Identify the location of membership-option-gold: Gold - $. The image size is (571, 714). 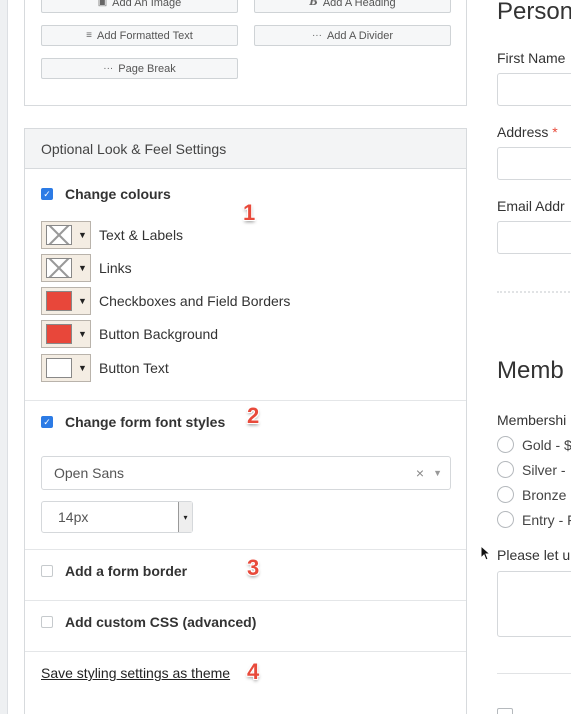
(534, 444).